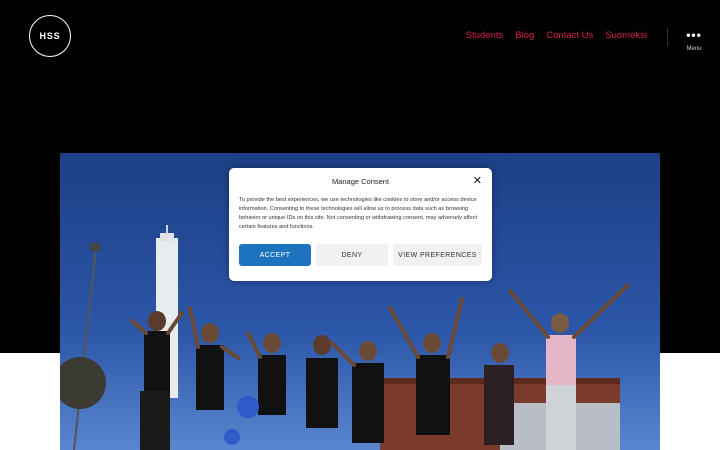 Image resolution: width=720 pixels, height=450 pixels. What do you see at coordinates (50, 36) in the screenshot?
I see `site-logo: HSS` at bounding box center [50, 36].